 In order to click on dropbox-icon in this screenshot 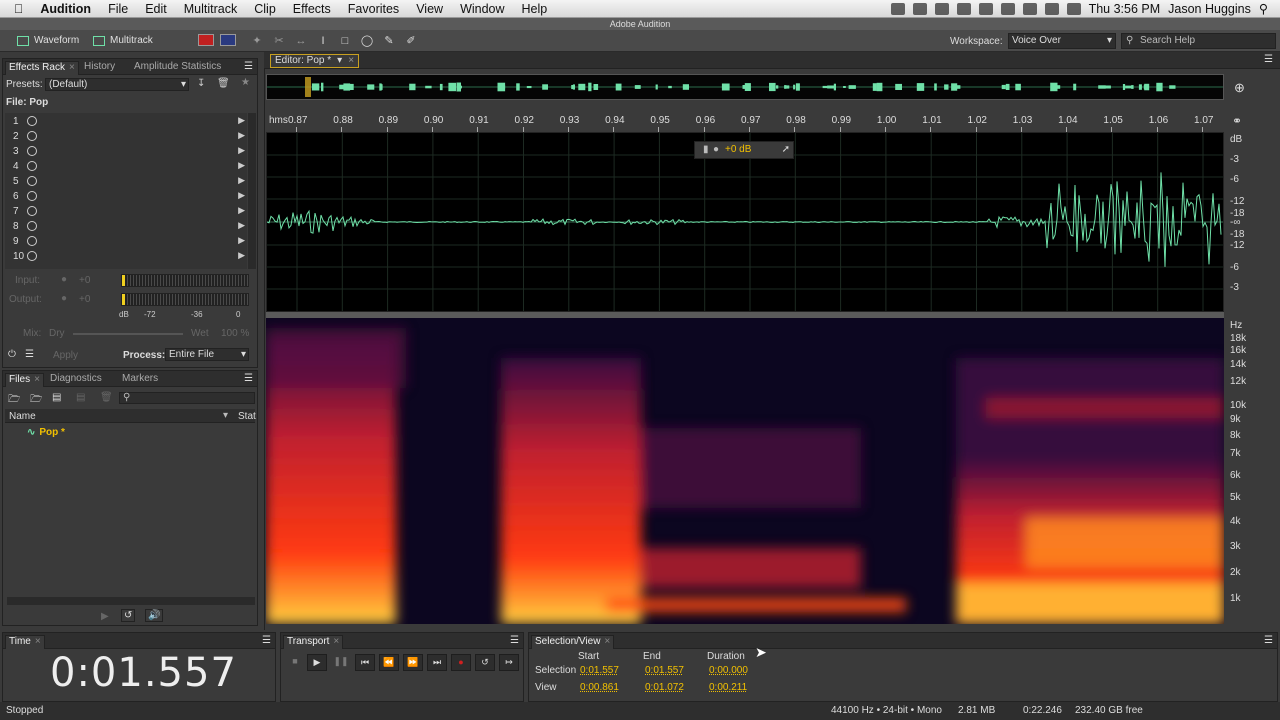, I will do `click(919, 8)`.